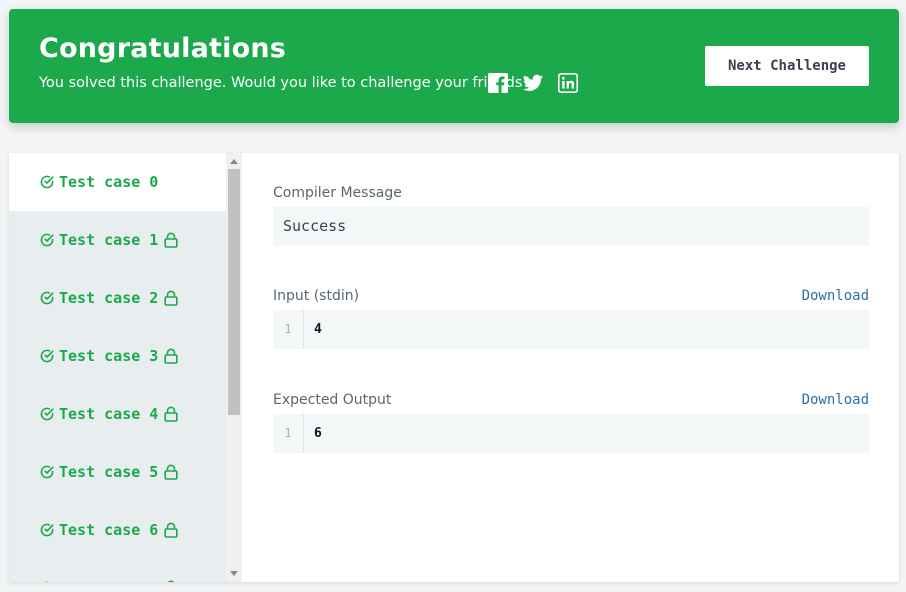 The image size is (906, 592). I want to click on test-case-item-3: Test case 3, so click(117, 356).